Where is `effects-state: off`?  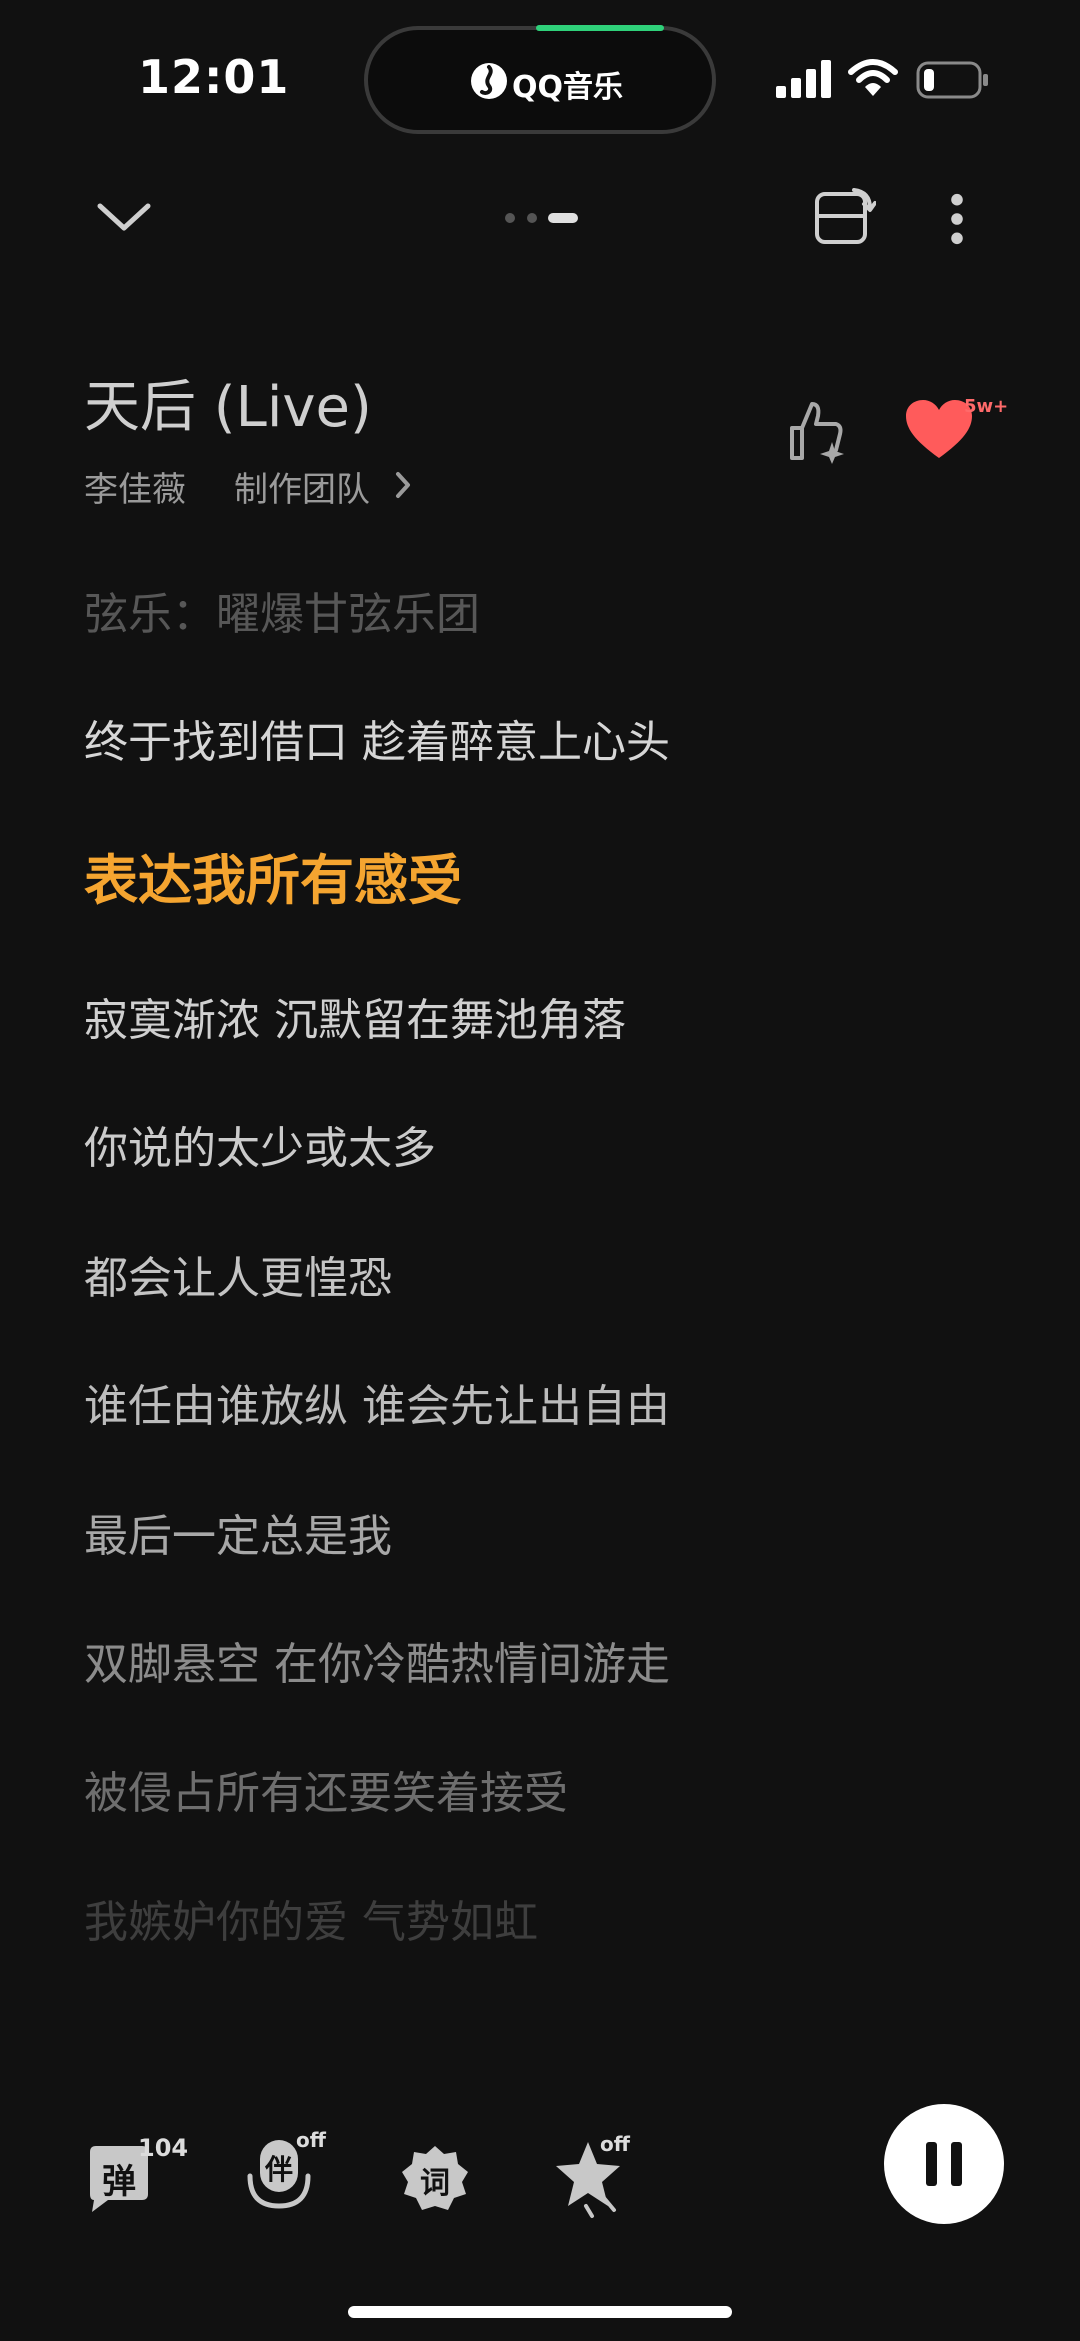
effects-state: off is located at coordinates (615, 2144).